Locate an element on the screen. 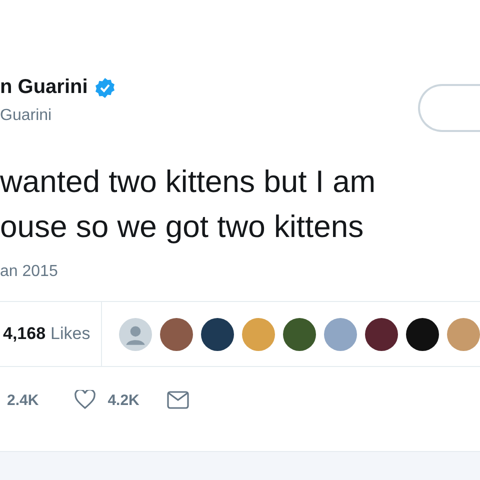  author-handle: Guarini is located at coordinates (58, 116).